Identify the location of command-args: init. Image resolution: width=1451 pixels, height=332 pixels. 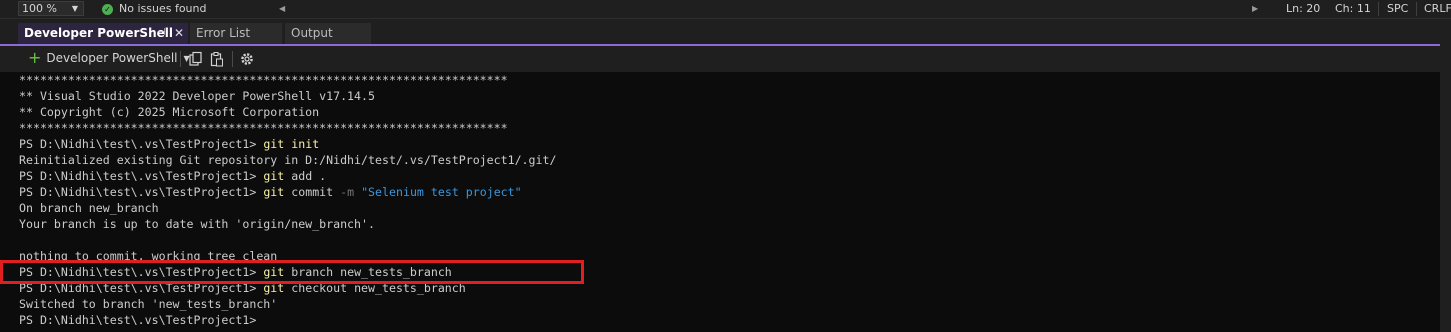
(305, 144).